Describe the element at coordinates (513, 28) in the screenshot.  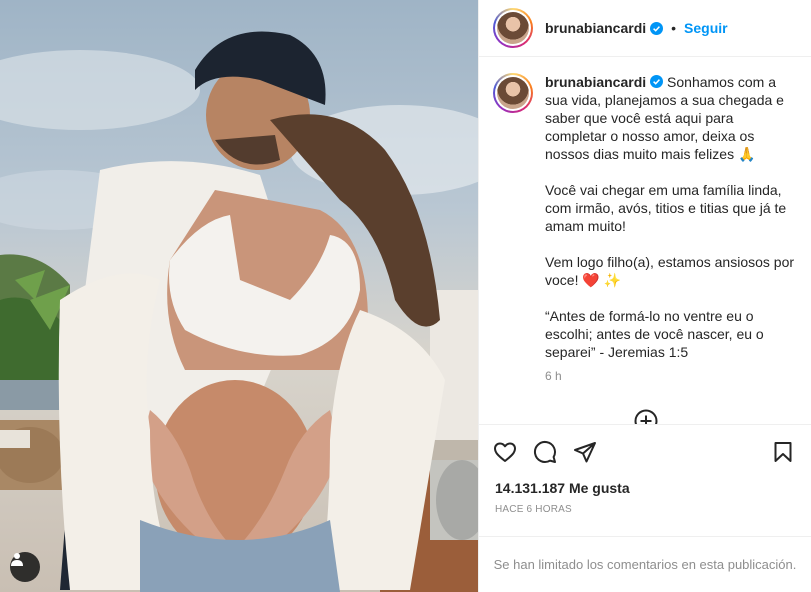
I see `author-avatar` at that location.